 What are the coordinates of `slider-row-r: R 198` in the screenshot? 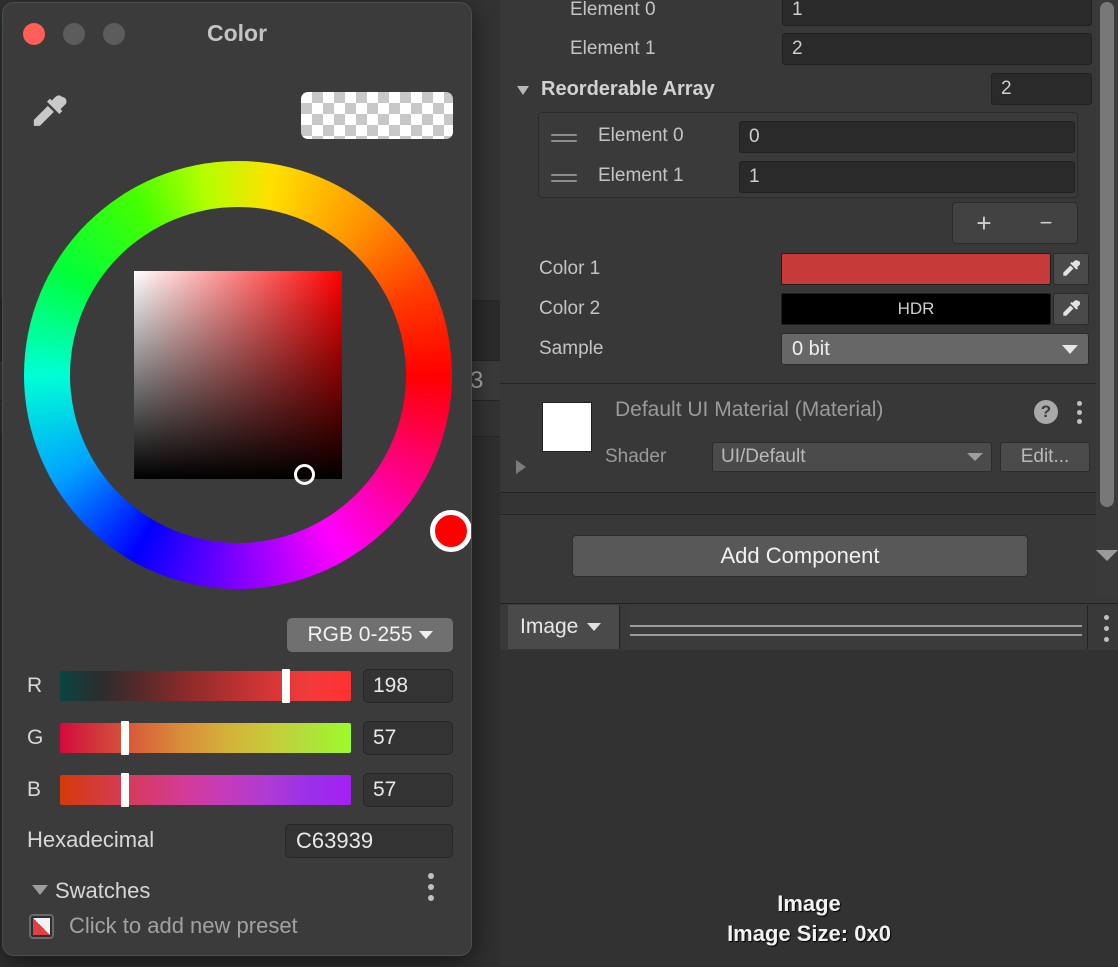 It's located at (237, 686).